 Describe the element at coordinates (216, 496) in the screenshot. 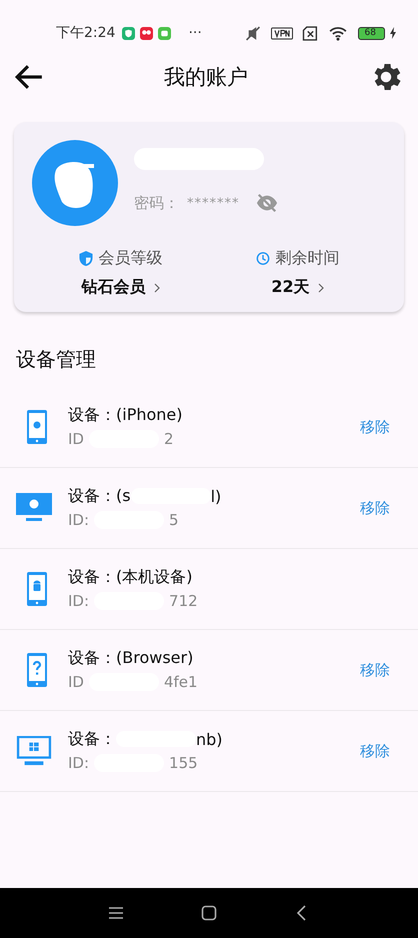

I see `device-name: l)` at that location.